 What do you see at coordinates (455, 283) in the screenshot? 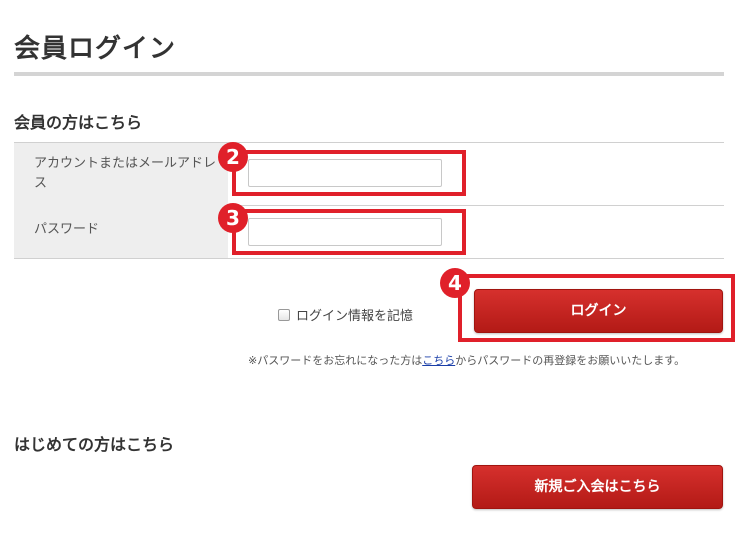
I see `step-badge-4: 4` at bounding box center [455, 283].